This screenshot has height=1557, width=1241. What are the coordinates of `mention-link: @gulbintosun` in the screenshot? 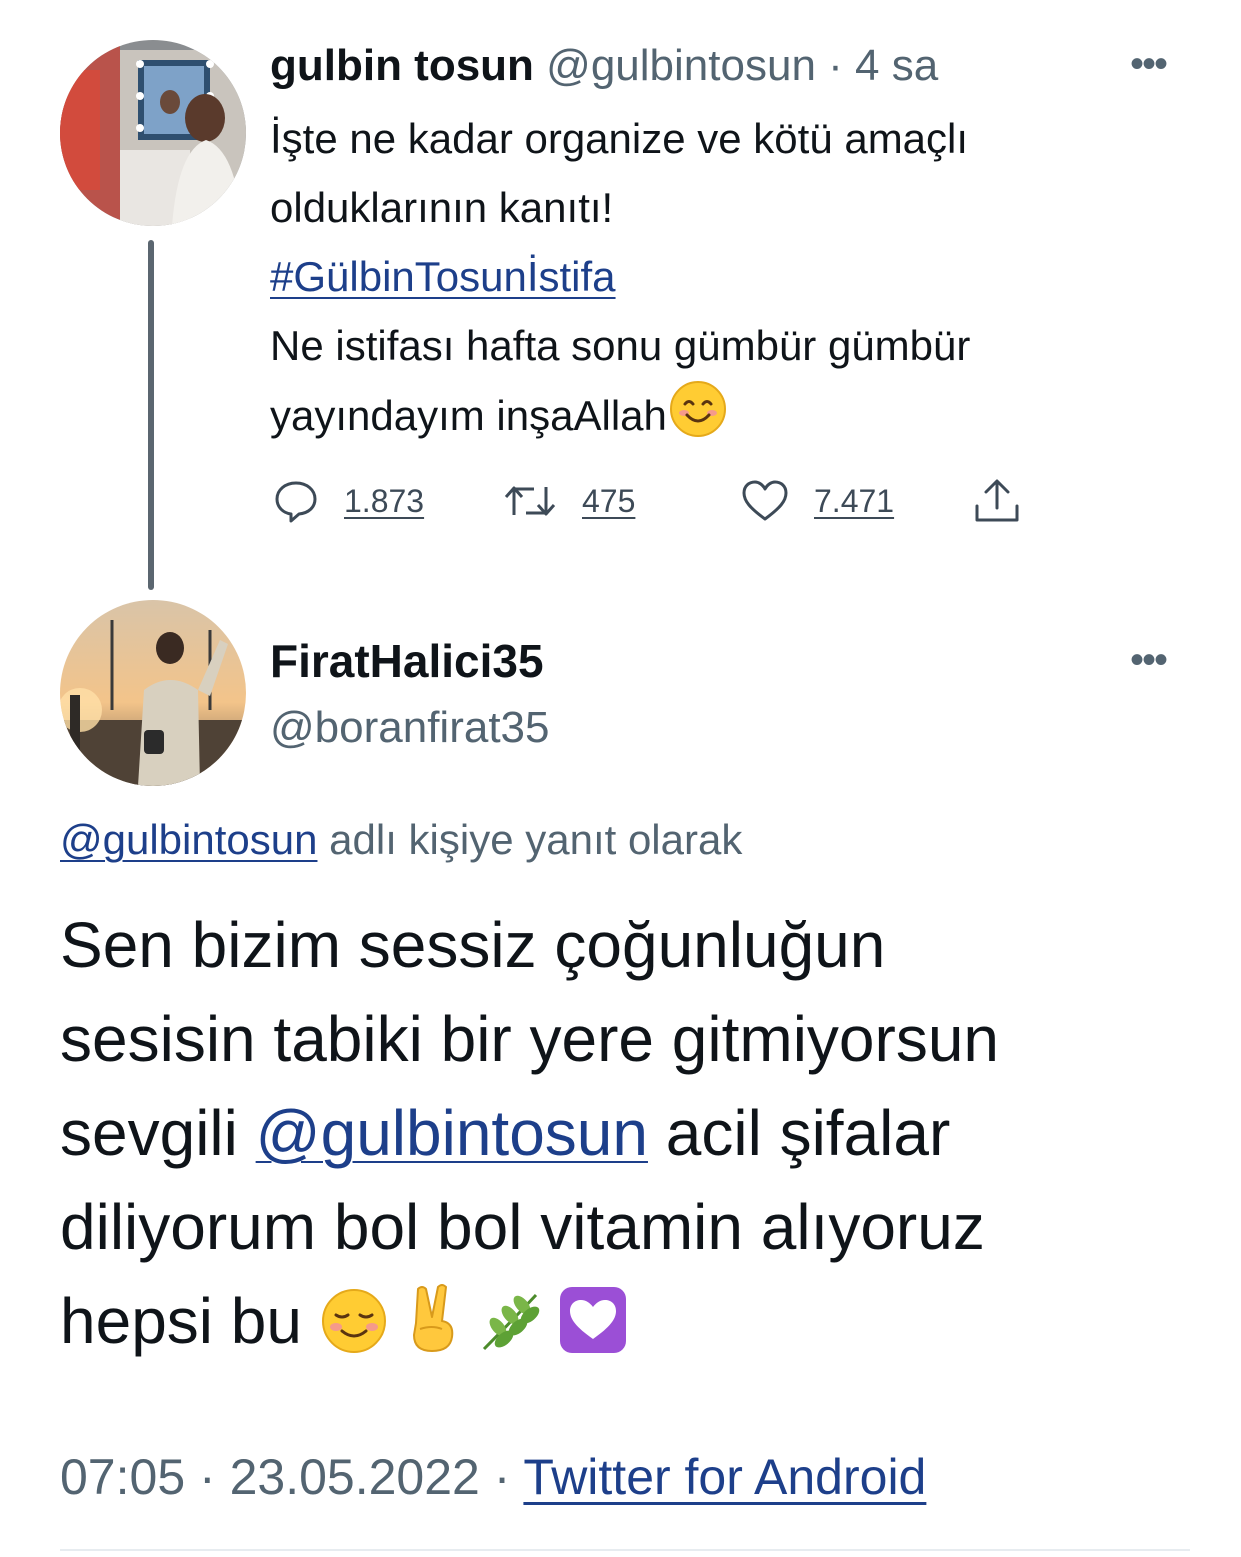 It's located at (452, 1133).